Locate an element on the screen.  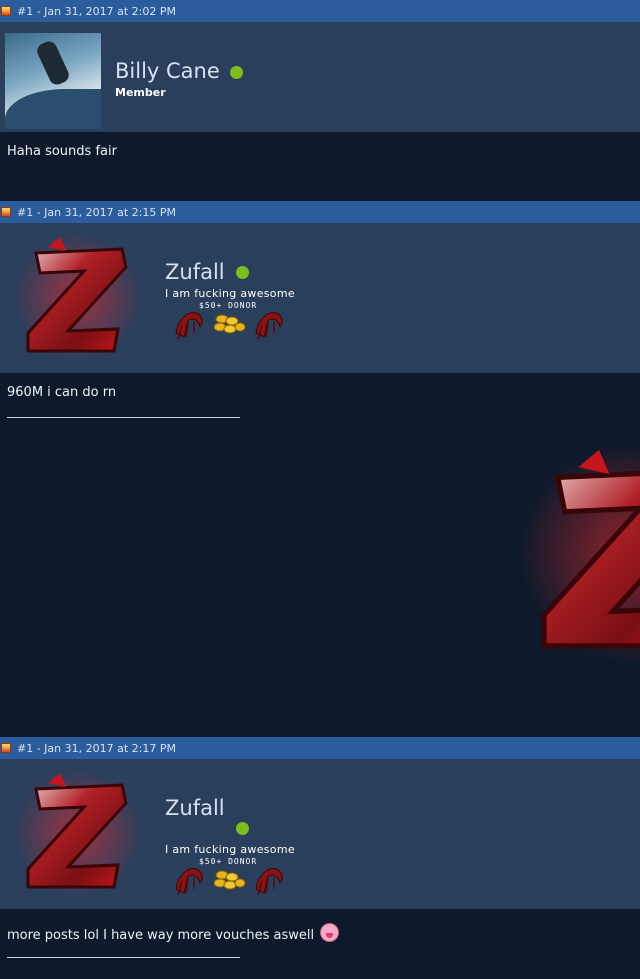
post-body: Haha sounds fair is located at coordinates (320, 166).